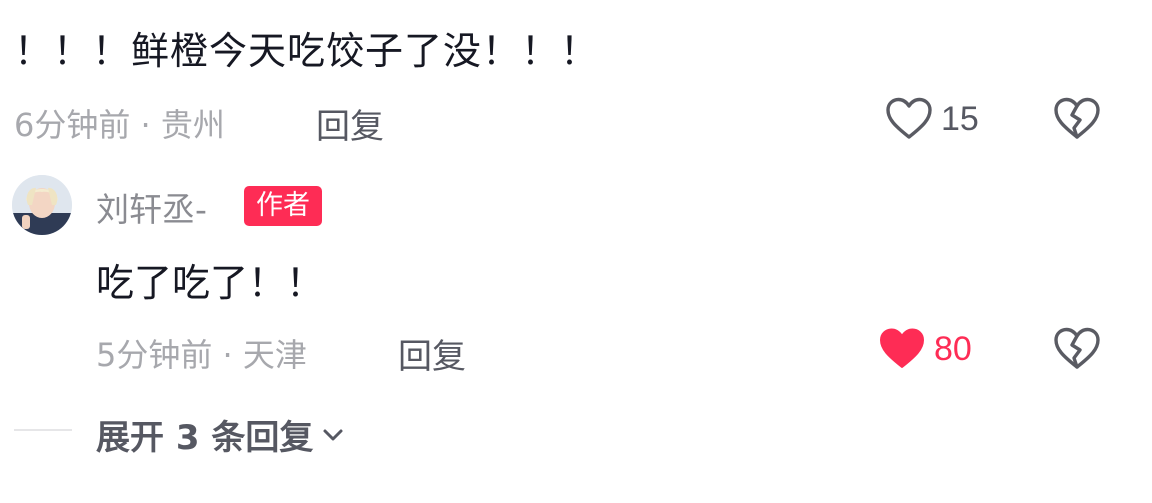 The image size is (1152, 503). I want to click on expand-replies-button: 展开 3 条回复, so click(220, 434).